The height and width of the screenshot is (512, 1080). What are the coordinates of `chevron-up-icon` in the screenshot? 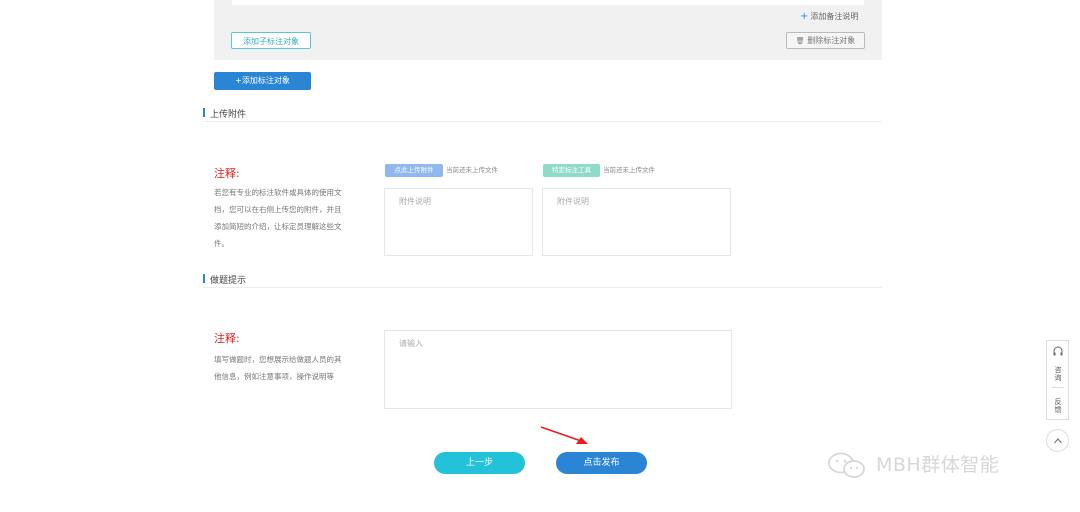 It's located at (1058, 441).